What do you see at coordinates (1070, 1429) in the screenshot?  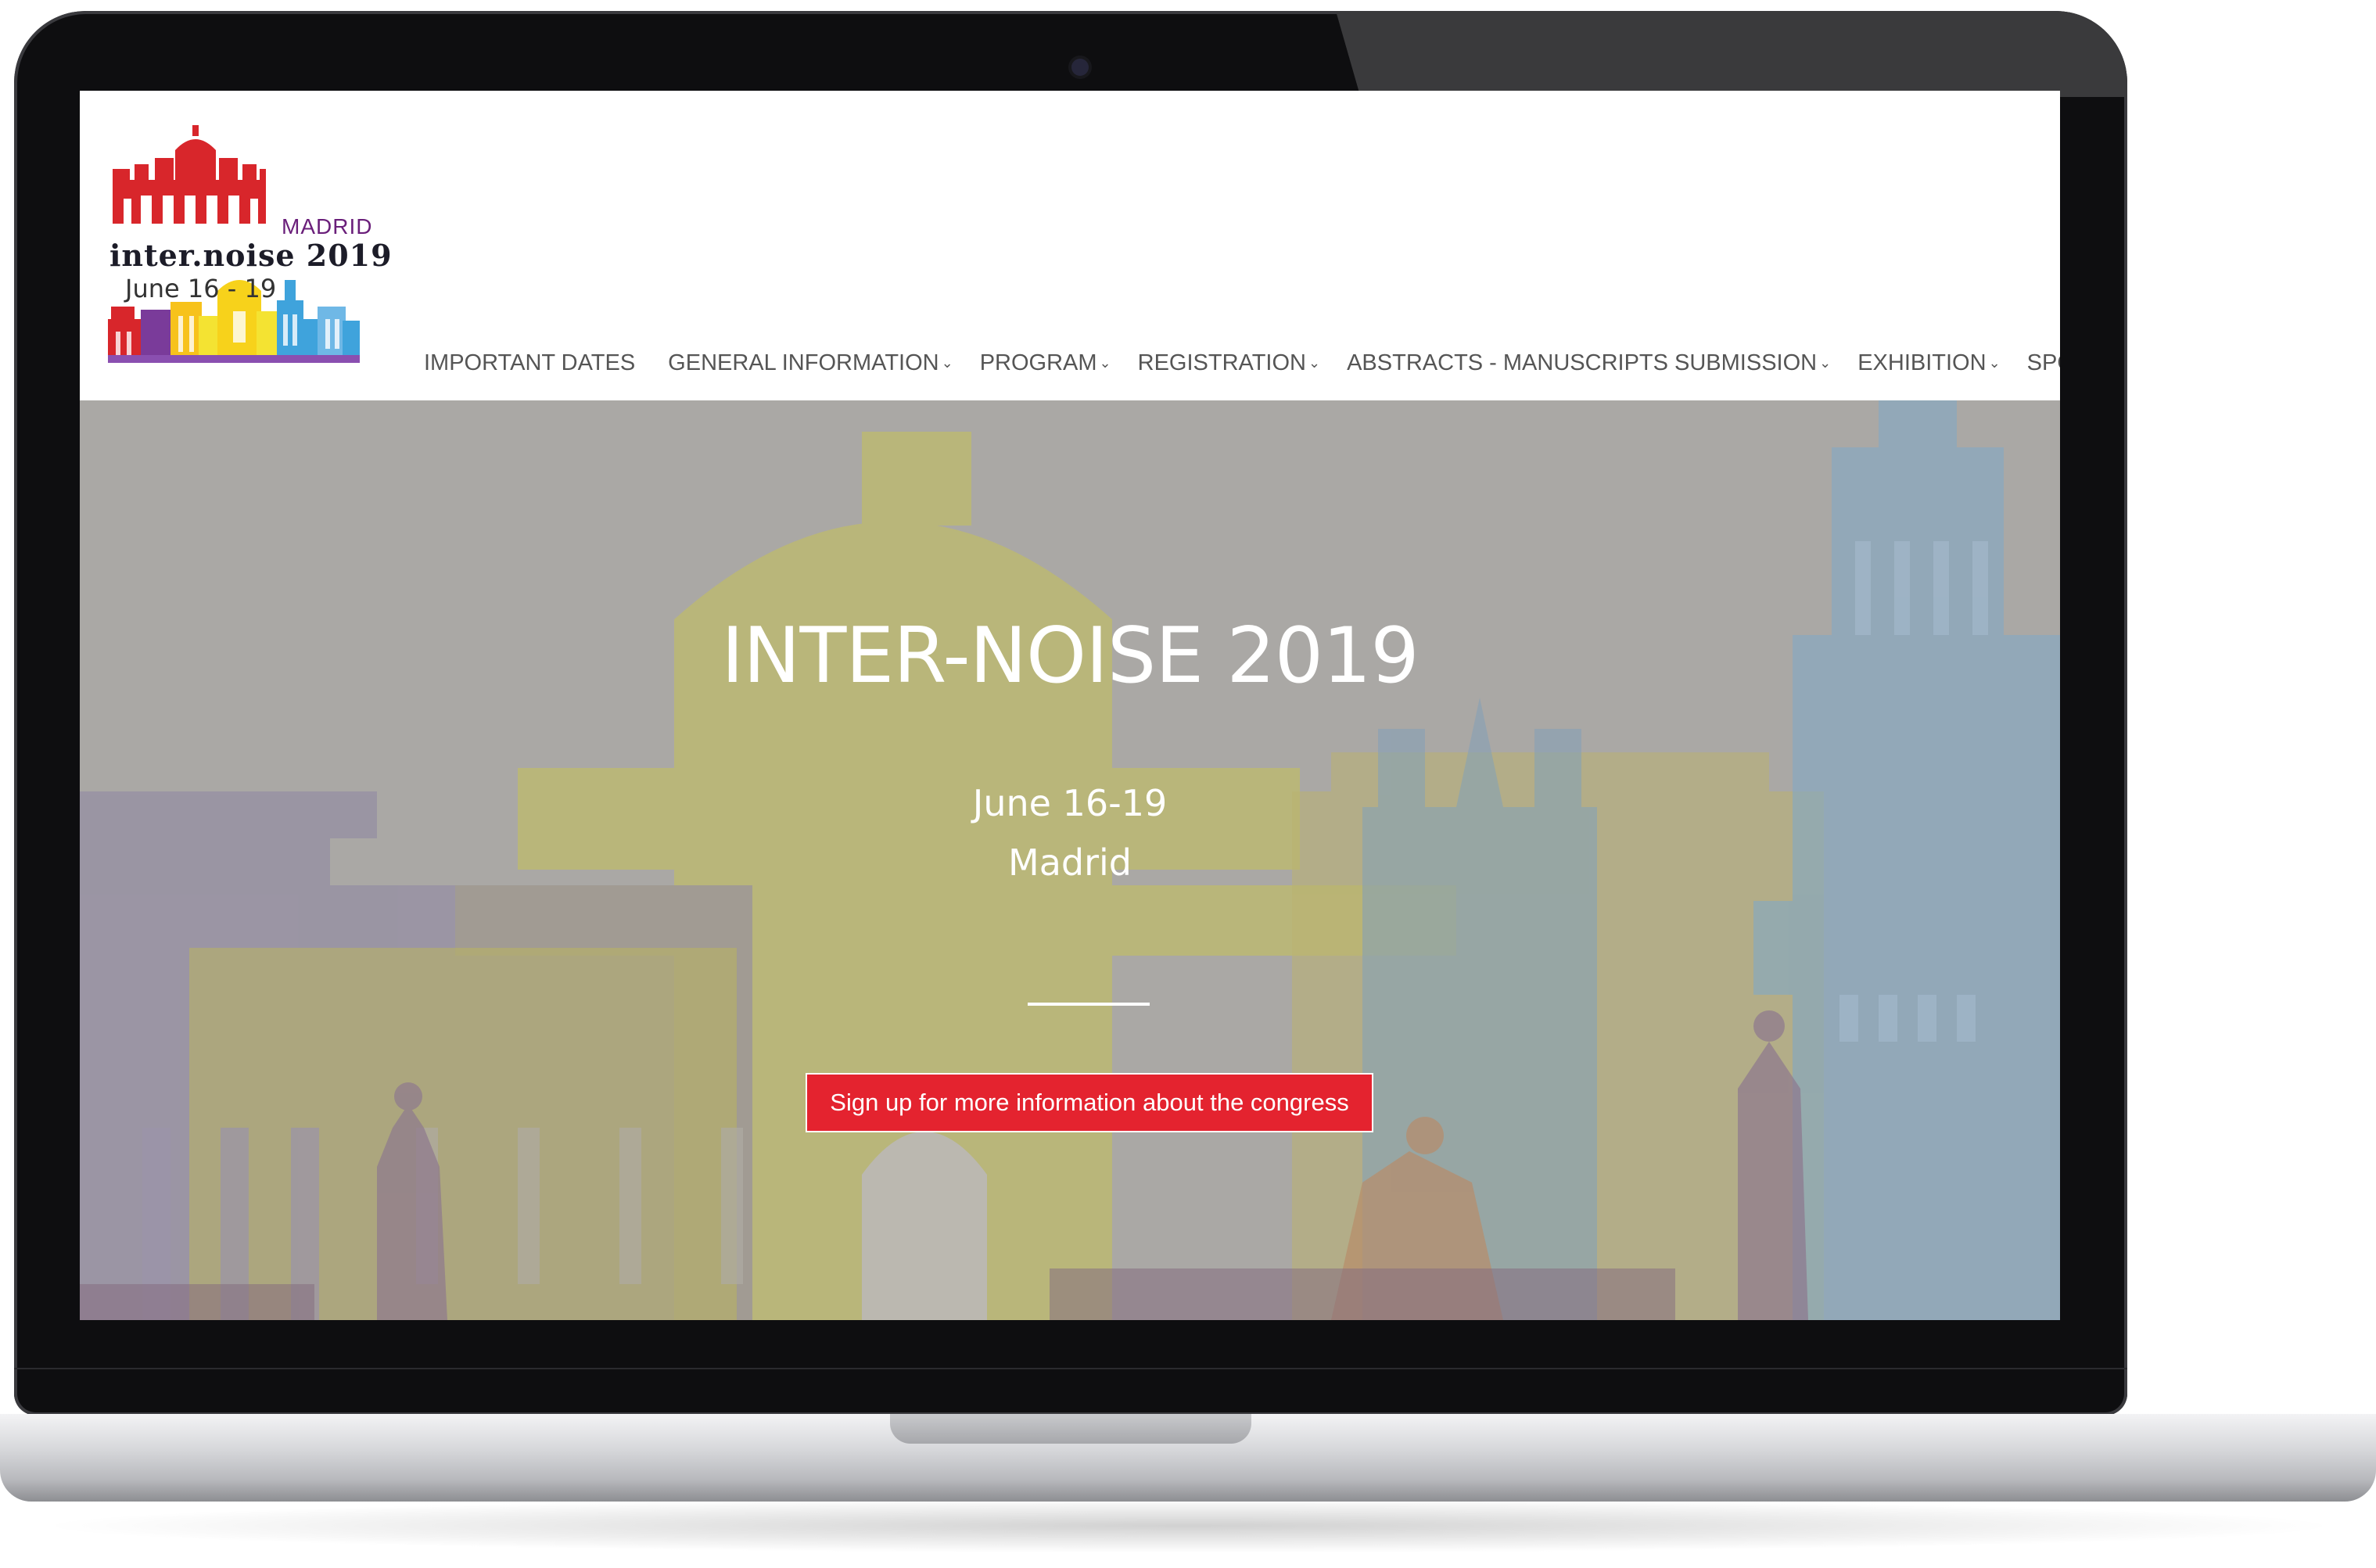 I see `laptop-notch` at bounding box center [1070, 1429].